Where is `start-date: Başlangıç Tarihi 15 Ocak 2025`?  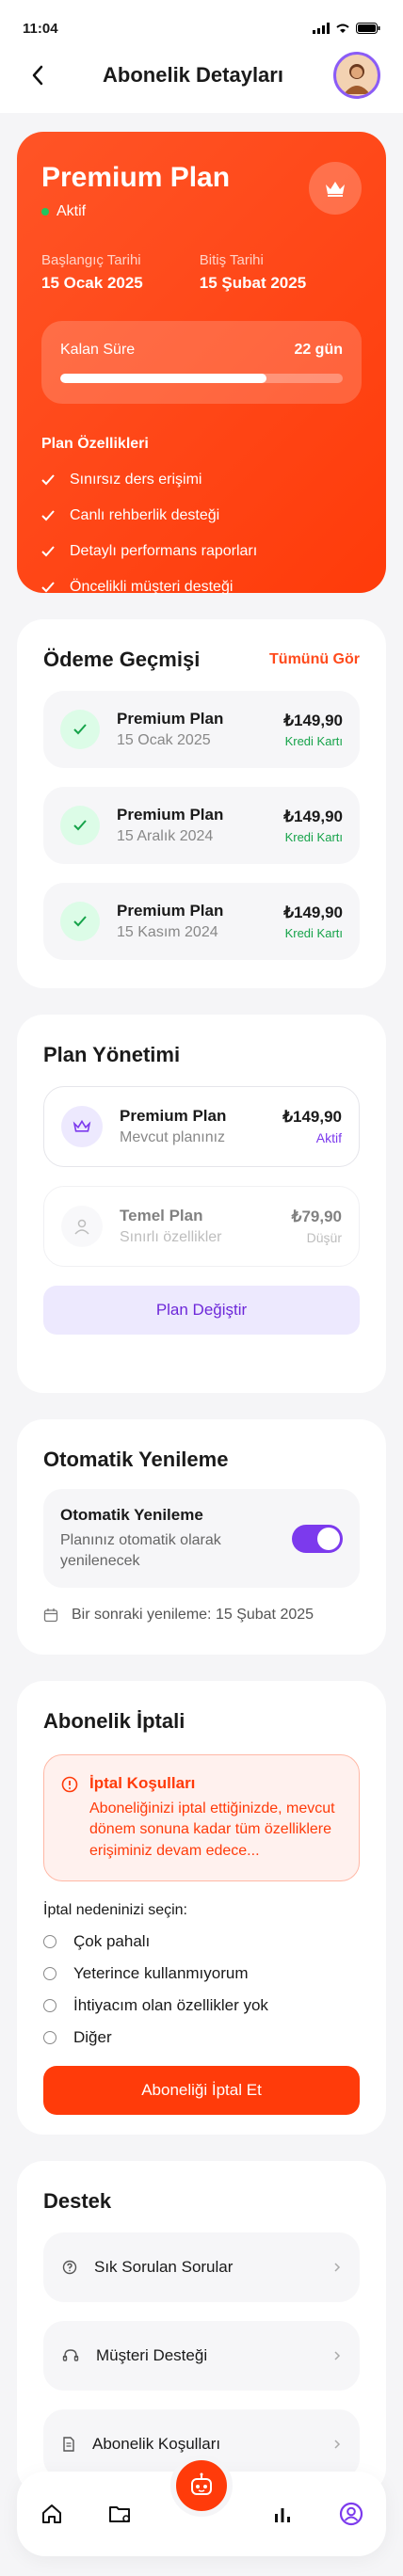 start-date: Başlangıç Tarihi 15 Ocak 2025 is located at coordinates (92, 272).